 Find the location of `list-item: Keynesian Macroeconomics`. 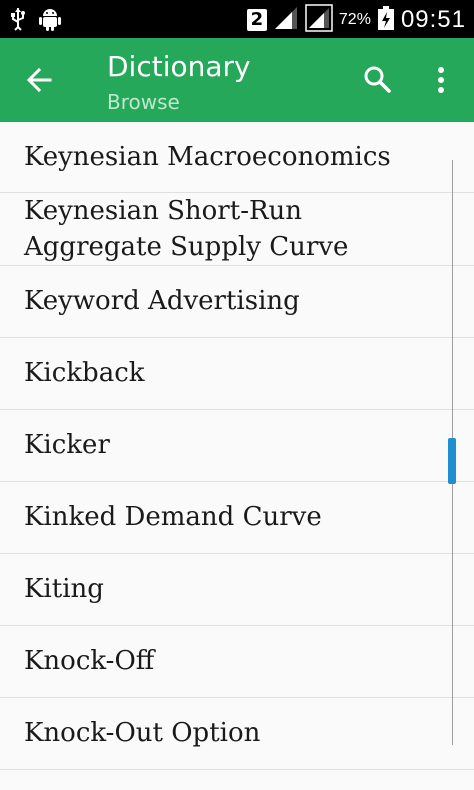

list-item: Keynesian Macroeconomics is located at coordinates (237, 157).